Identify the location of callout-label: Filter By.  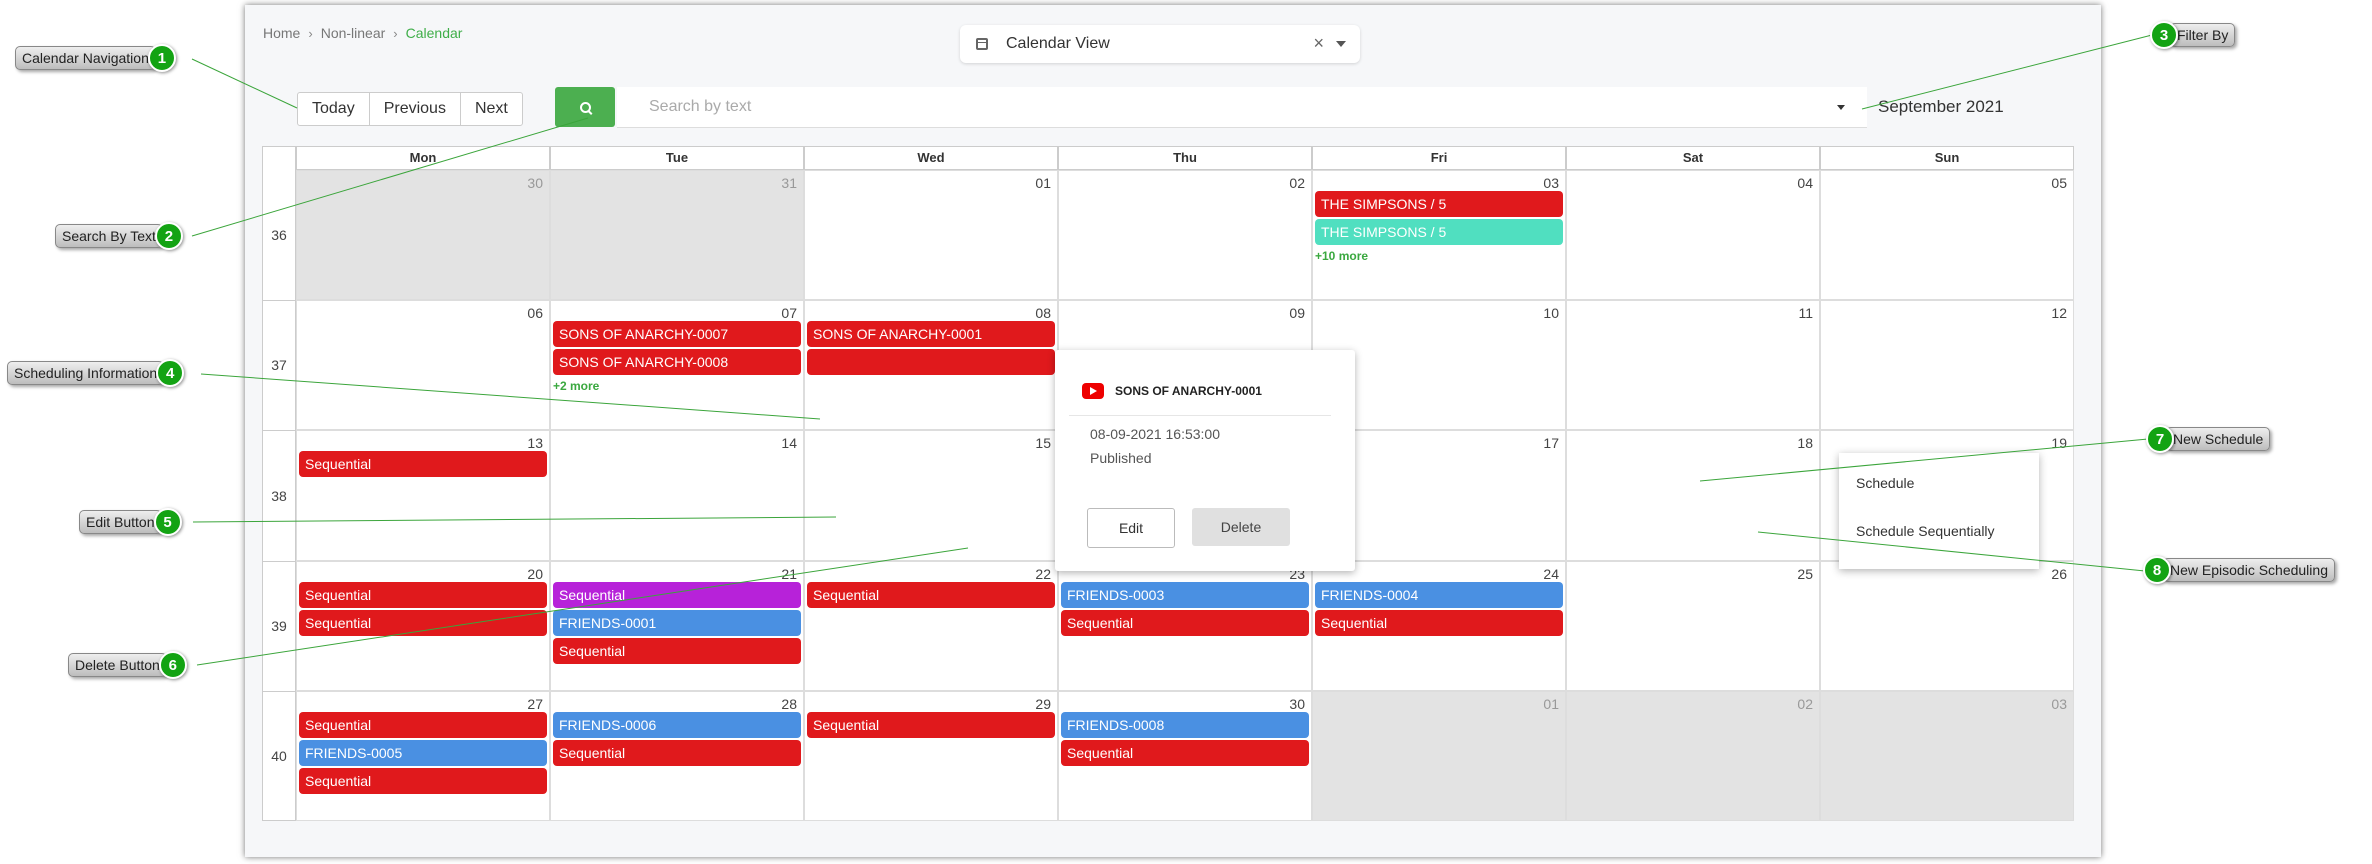
(2203, 35).